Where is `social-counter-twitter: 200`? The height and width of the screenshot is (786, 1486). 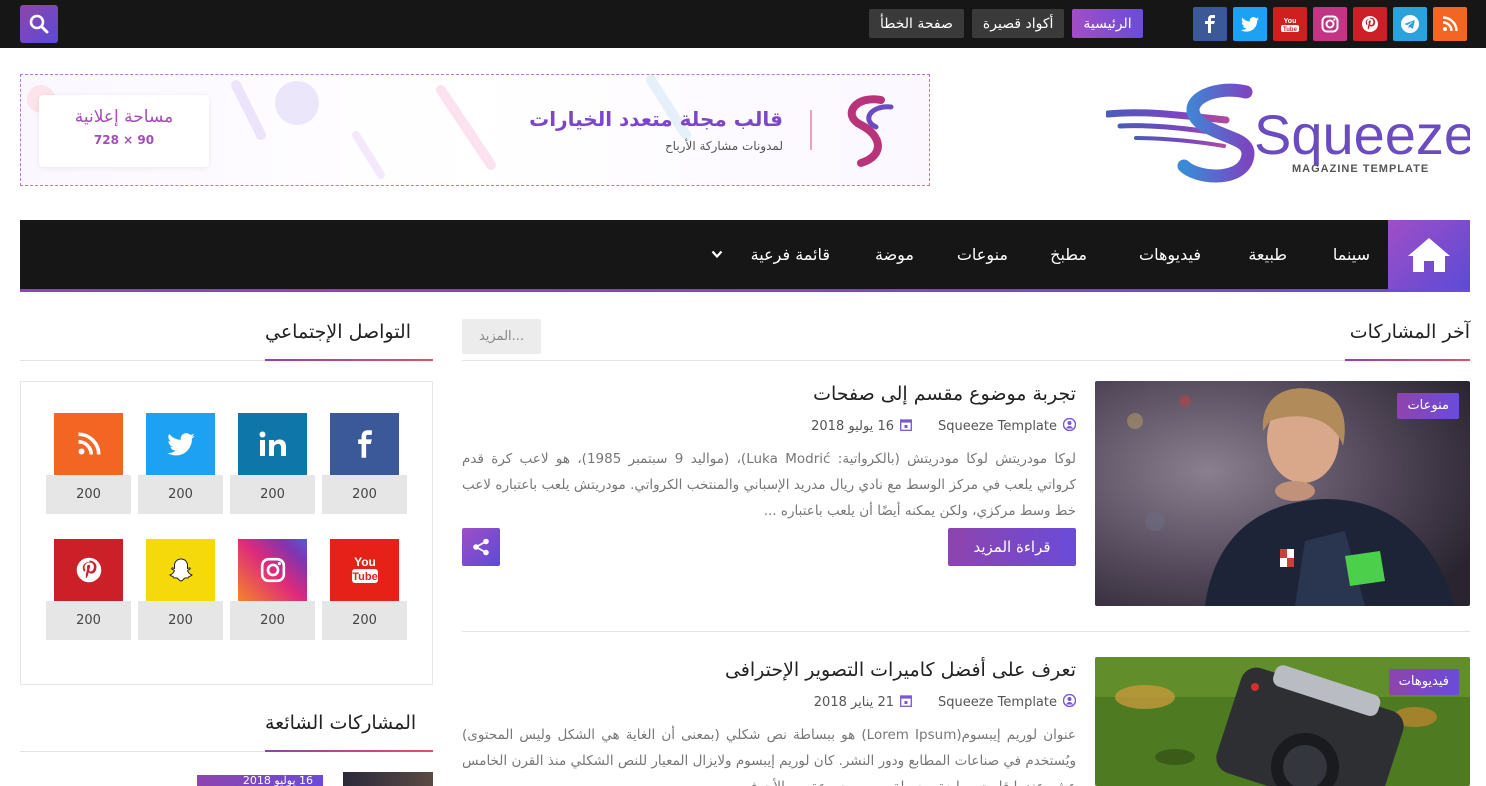
social-counter-twitter: 200 is located at coordinates (180, 463).